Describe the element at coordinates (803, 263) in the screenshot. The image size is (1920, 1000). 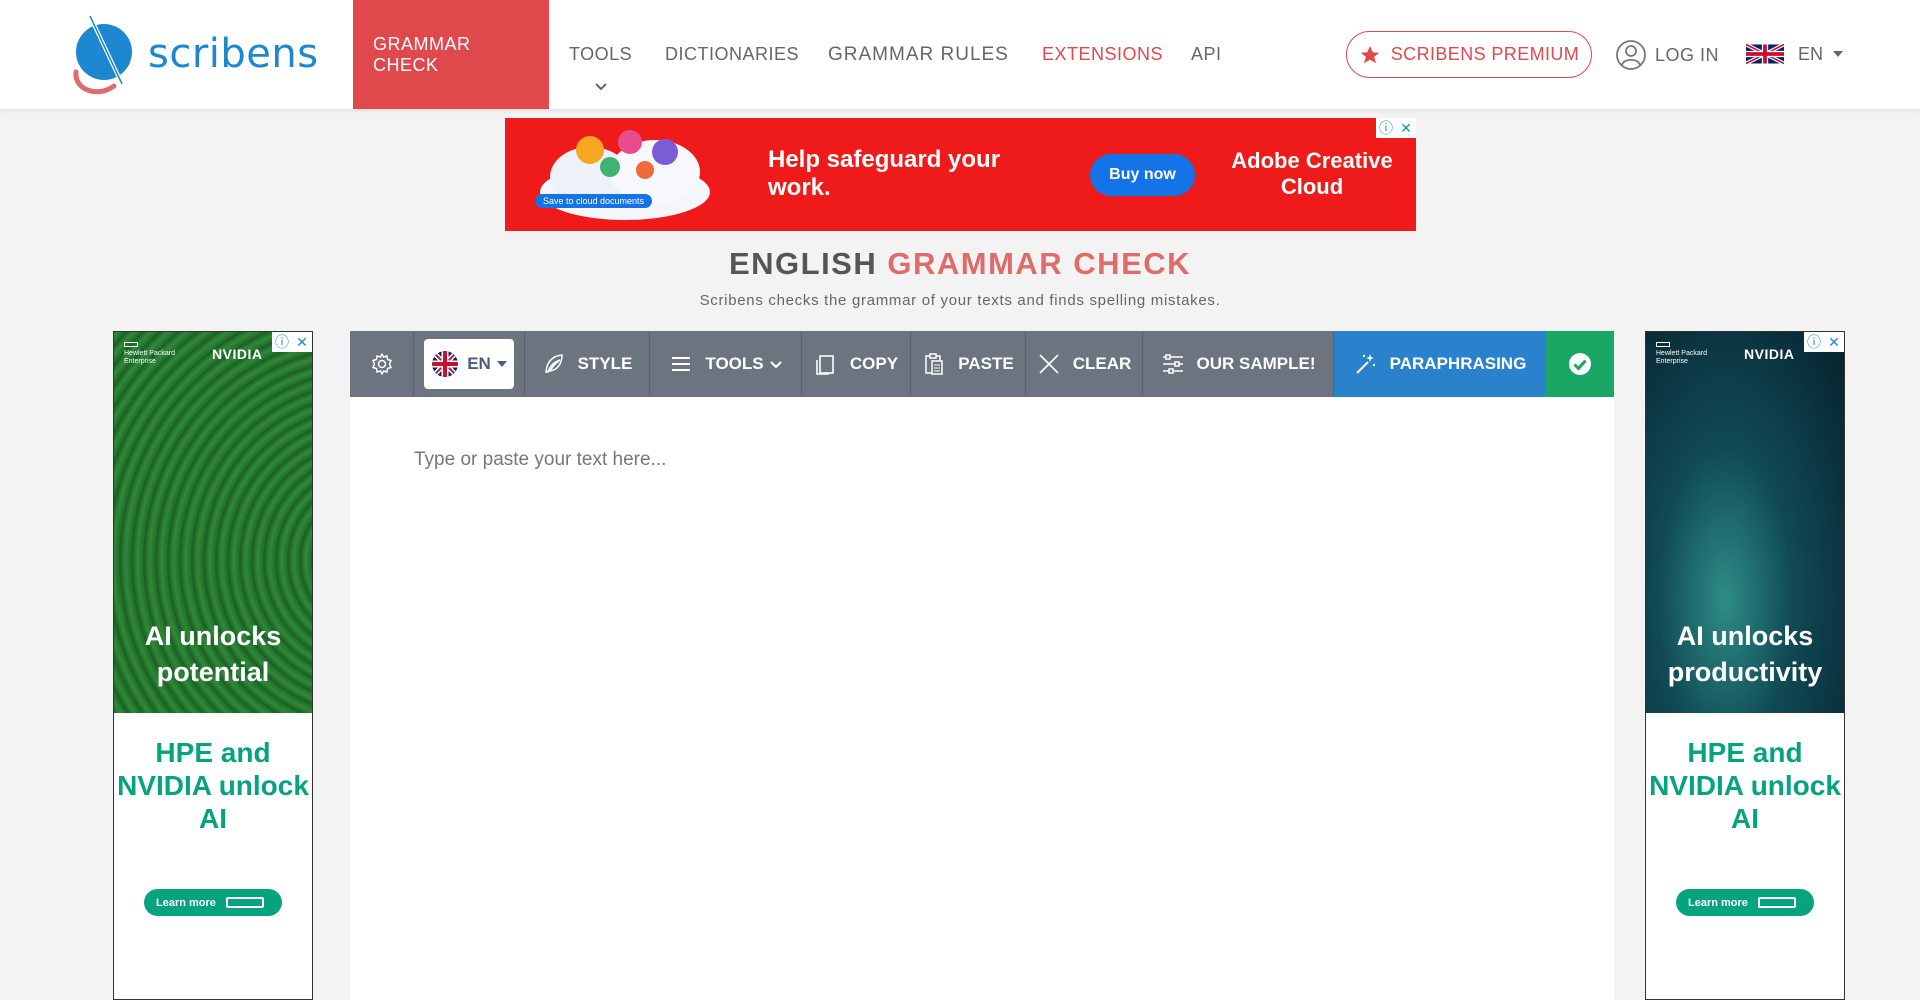
I see `page-title-prefix: ENGLISH` at that location.